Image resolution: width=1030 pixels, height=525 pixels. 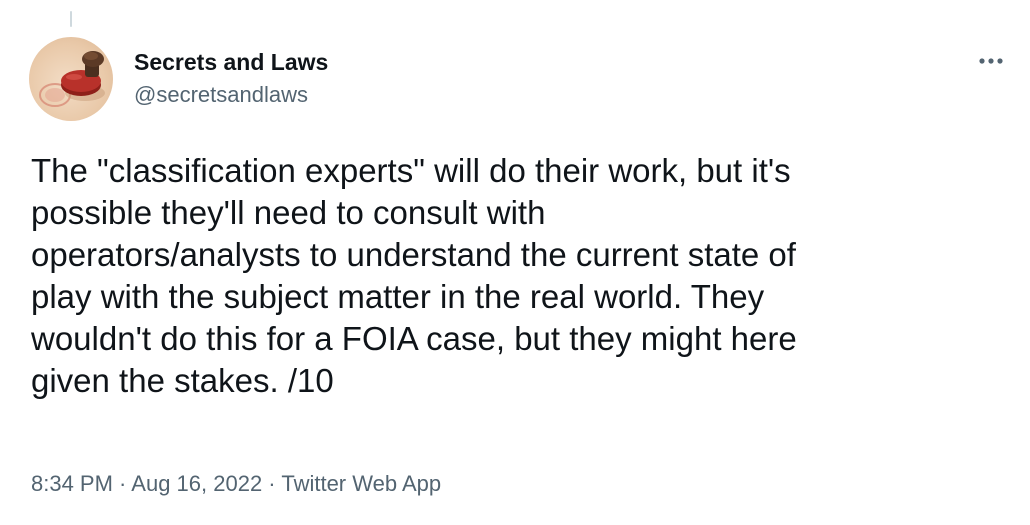 I want to click on more-horizontal-icon, so click(x=991, y=61).